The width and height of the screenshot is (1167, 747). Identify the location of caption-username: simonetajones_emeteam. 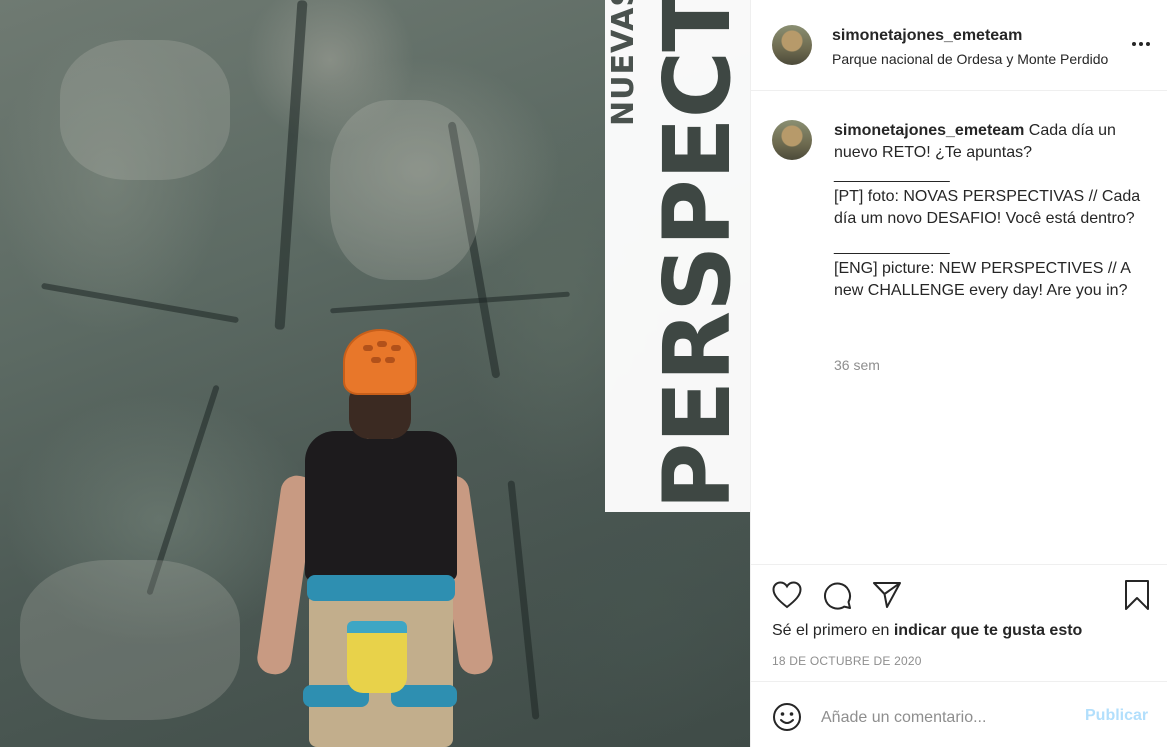
(929, 130).